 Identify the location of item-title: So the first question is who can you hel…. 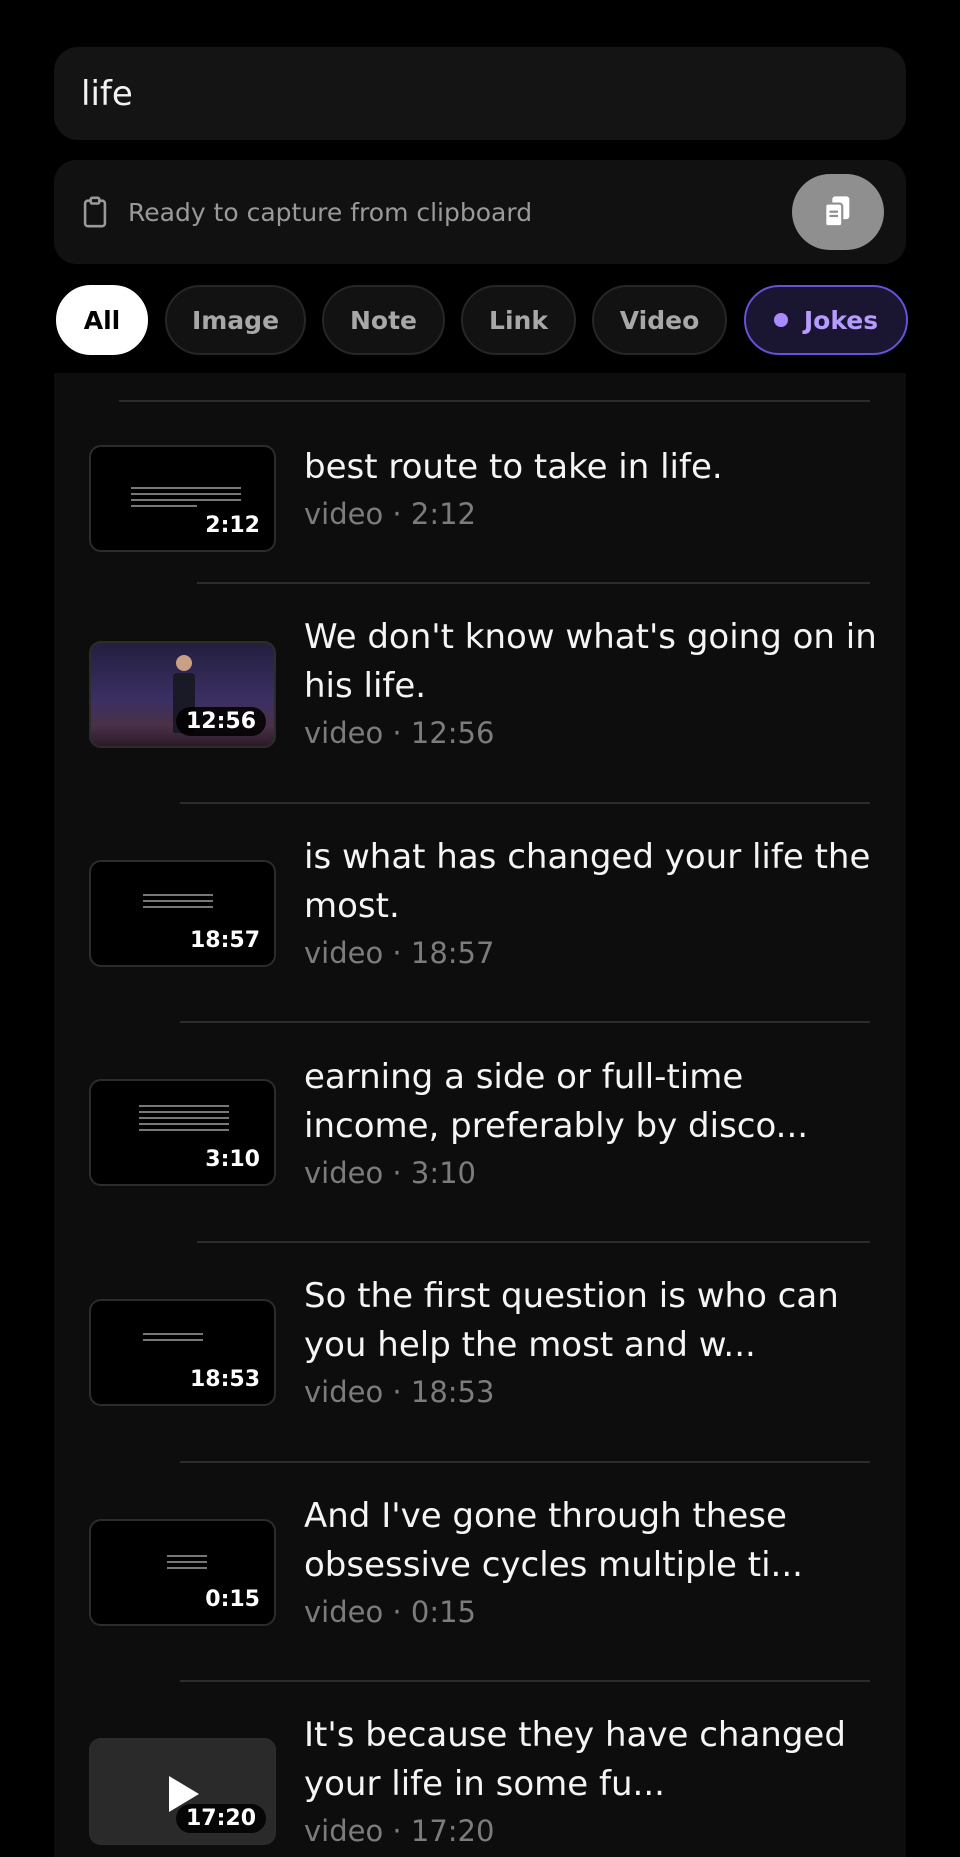
(571, 1320).